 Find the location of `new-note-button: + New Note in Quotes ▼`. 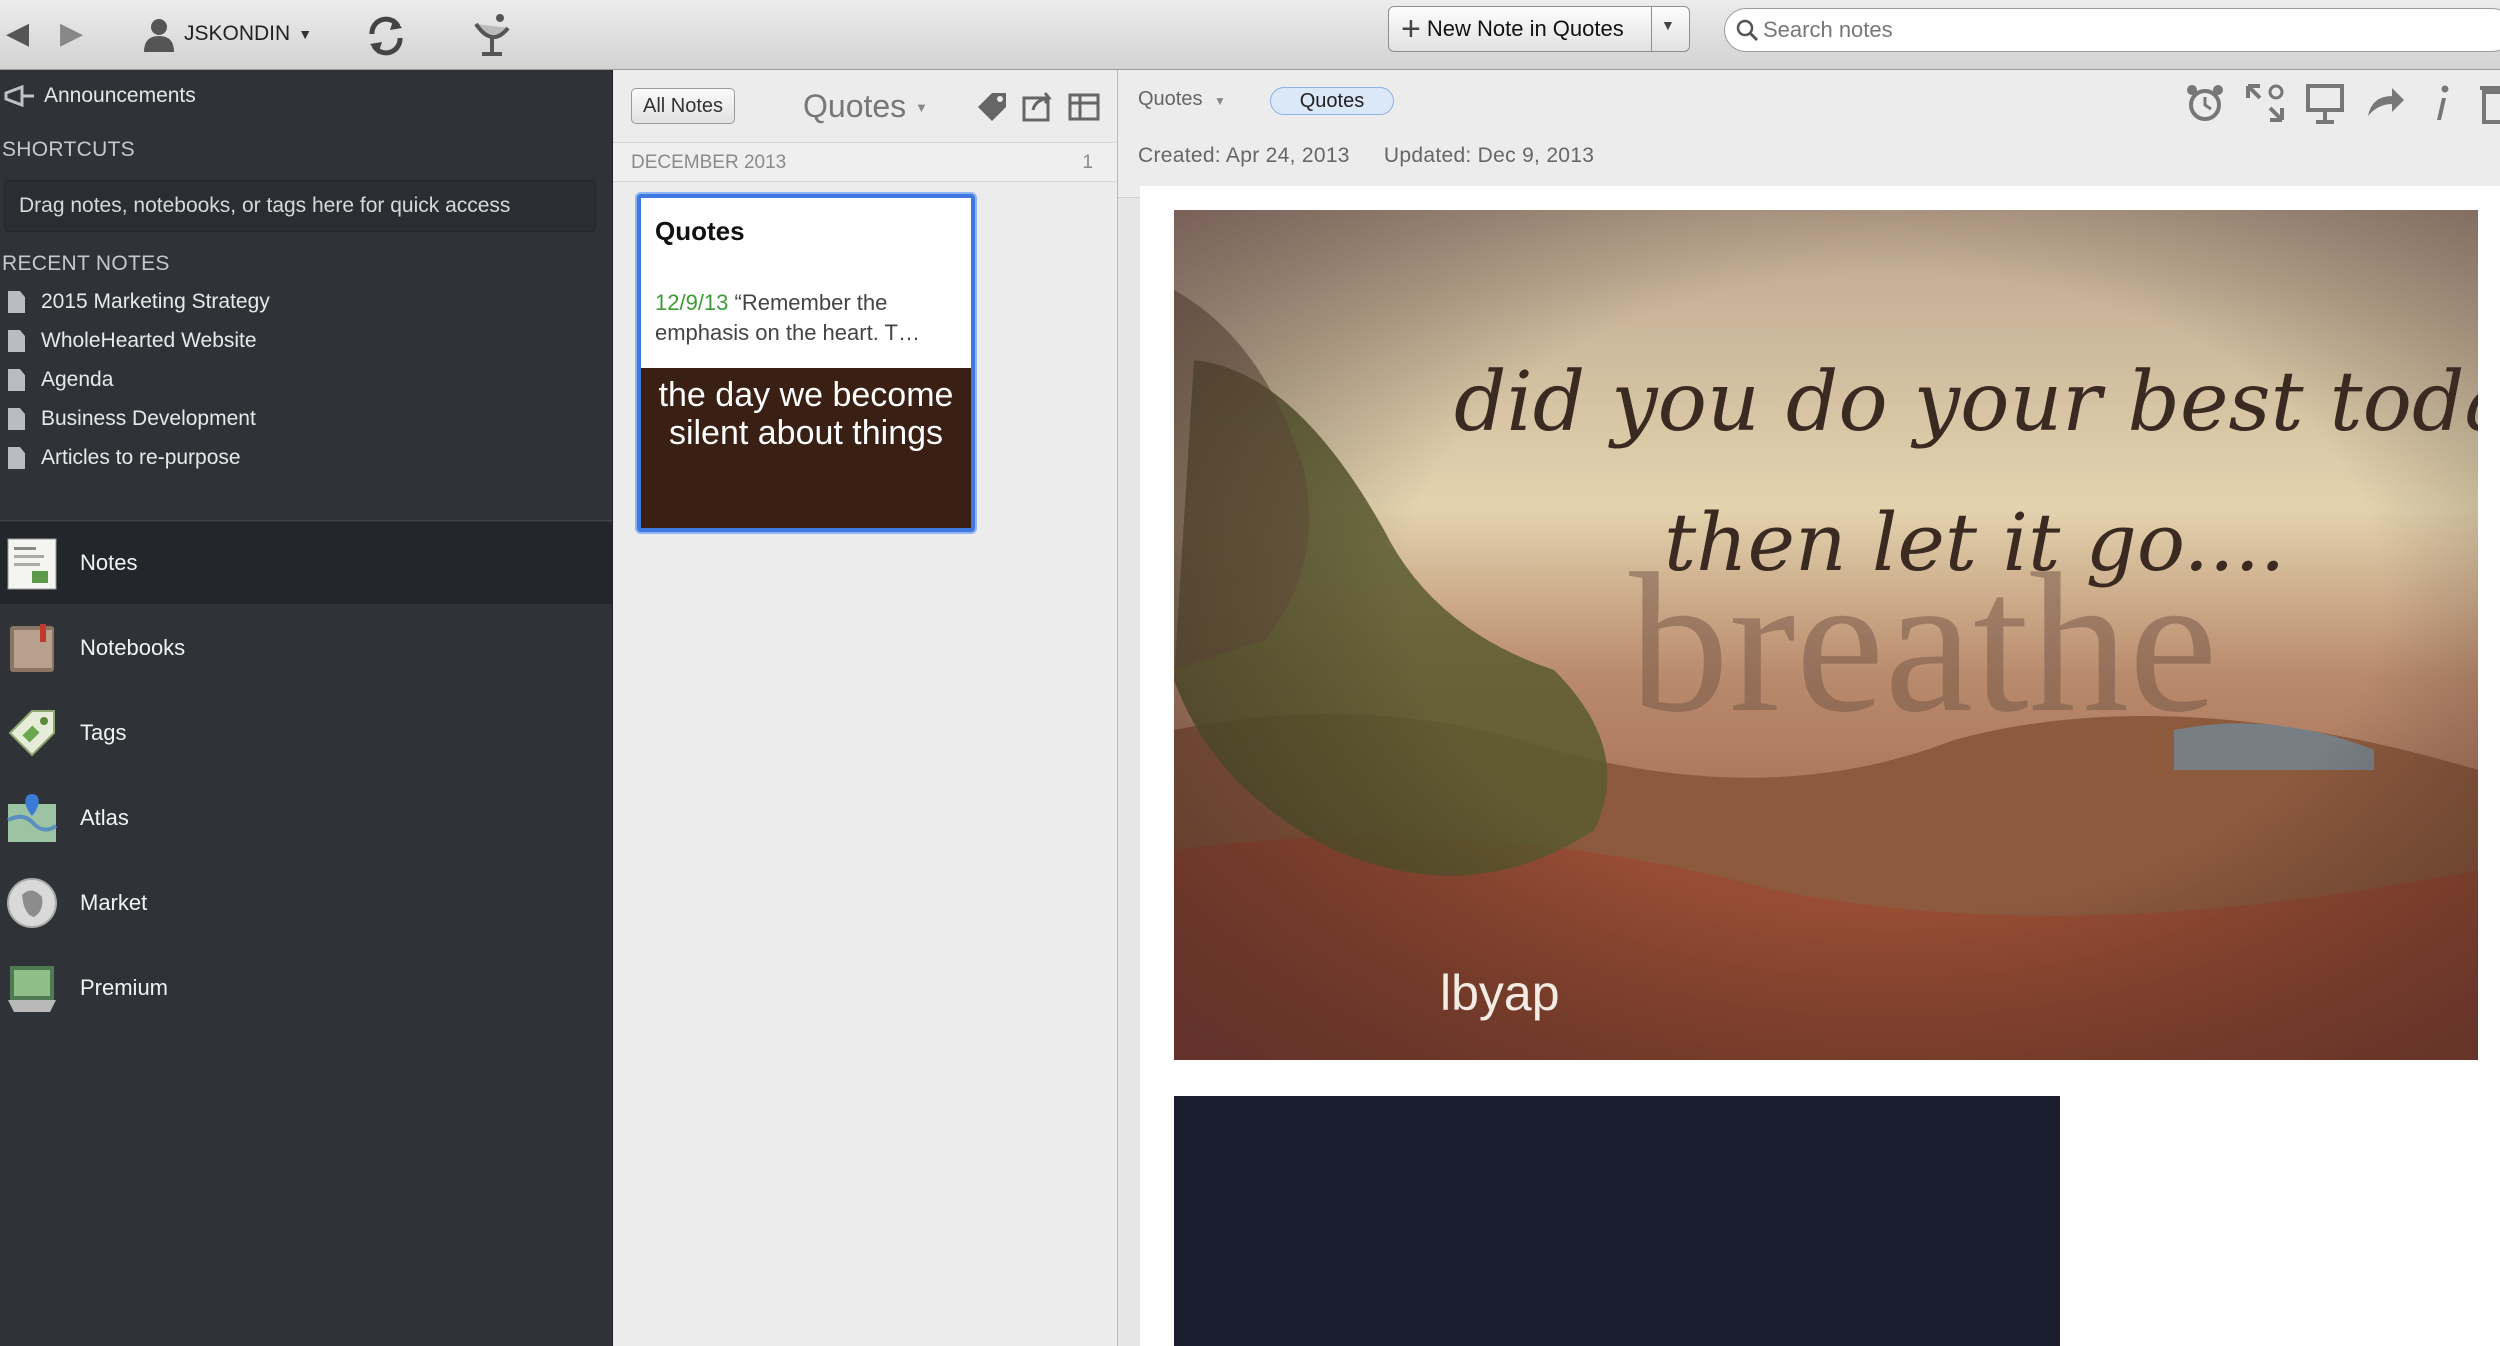

new-note-button: + New Note in Quotes ▼ is located at coordinates (1539, 29).